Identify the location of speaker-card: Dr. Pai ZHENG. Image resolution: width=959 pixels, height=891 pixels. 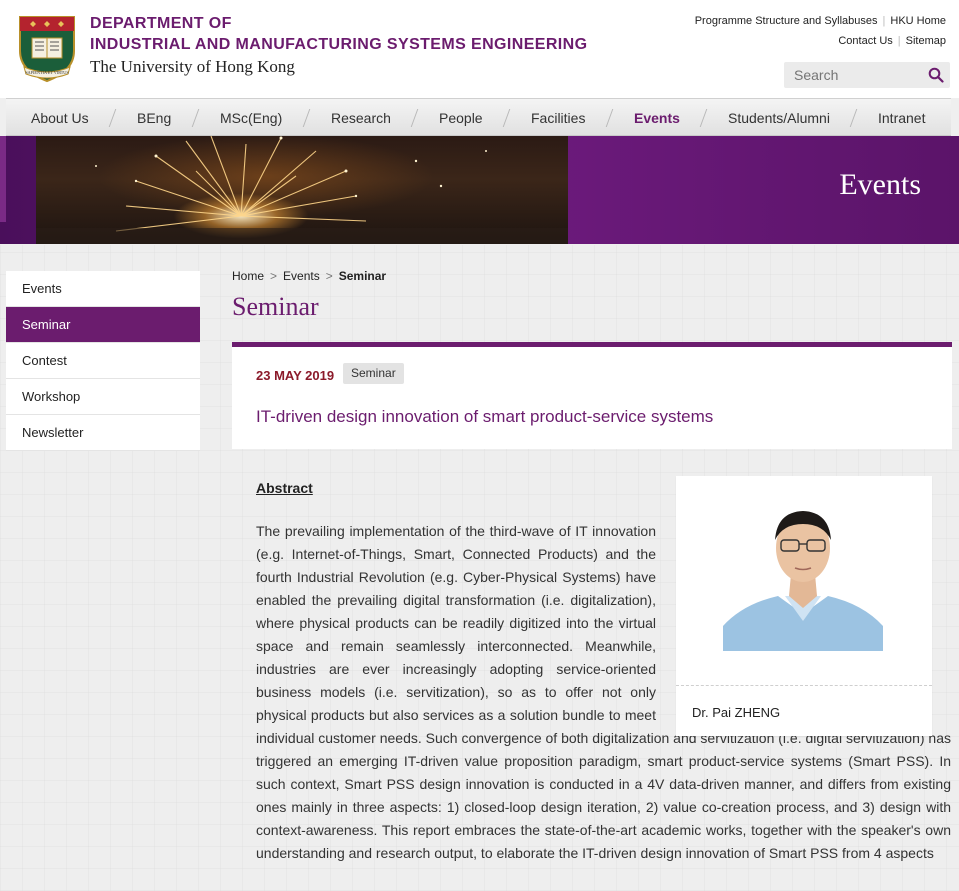
(804, 606).